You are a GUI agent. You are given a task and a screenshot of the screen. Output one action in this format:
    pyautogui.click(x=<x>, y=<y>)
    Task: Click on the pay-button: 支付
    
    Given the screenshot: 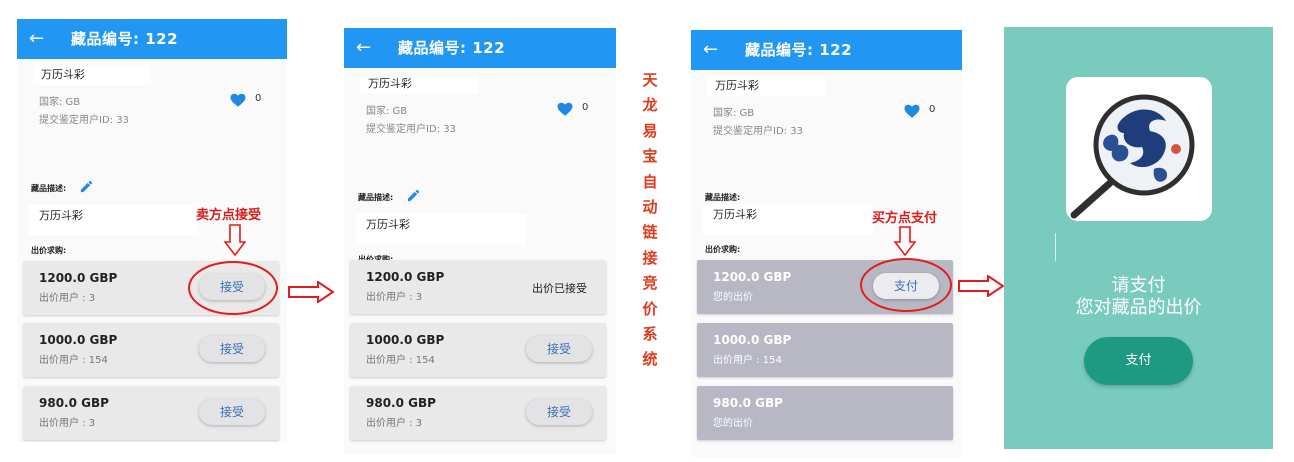 What is the action you would take?
    pyautogui.click(x=1138, y=361)
    